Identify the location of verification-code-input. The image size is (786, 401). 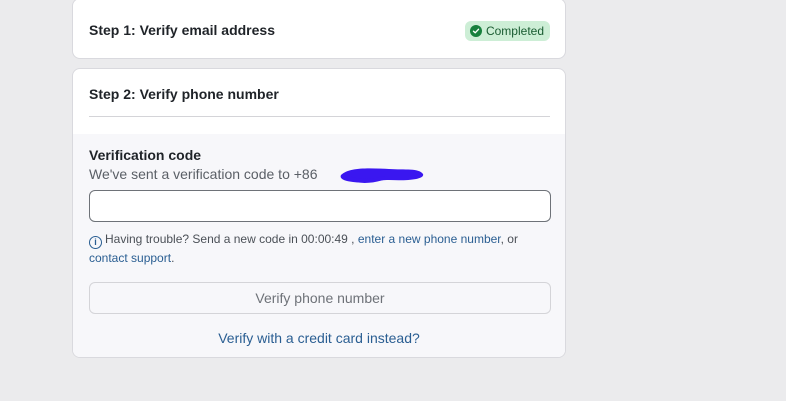
(320, 206).